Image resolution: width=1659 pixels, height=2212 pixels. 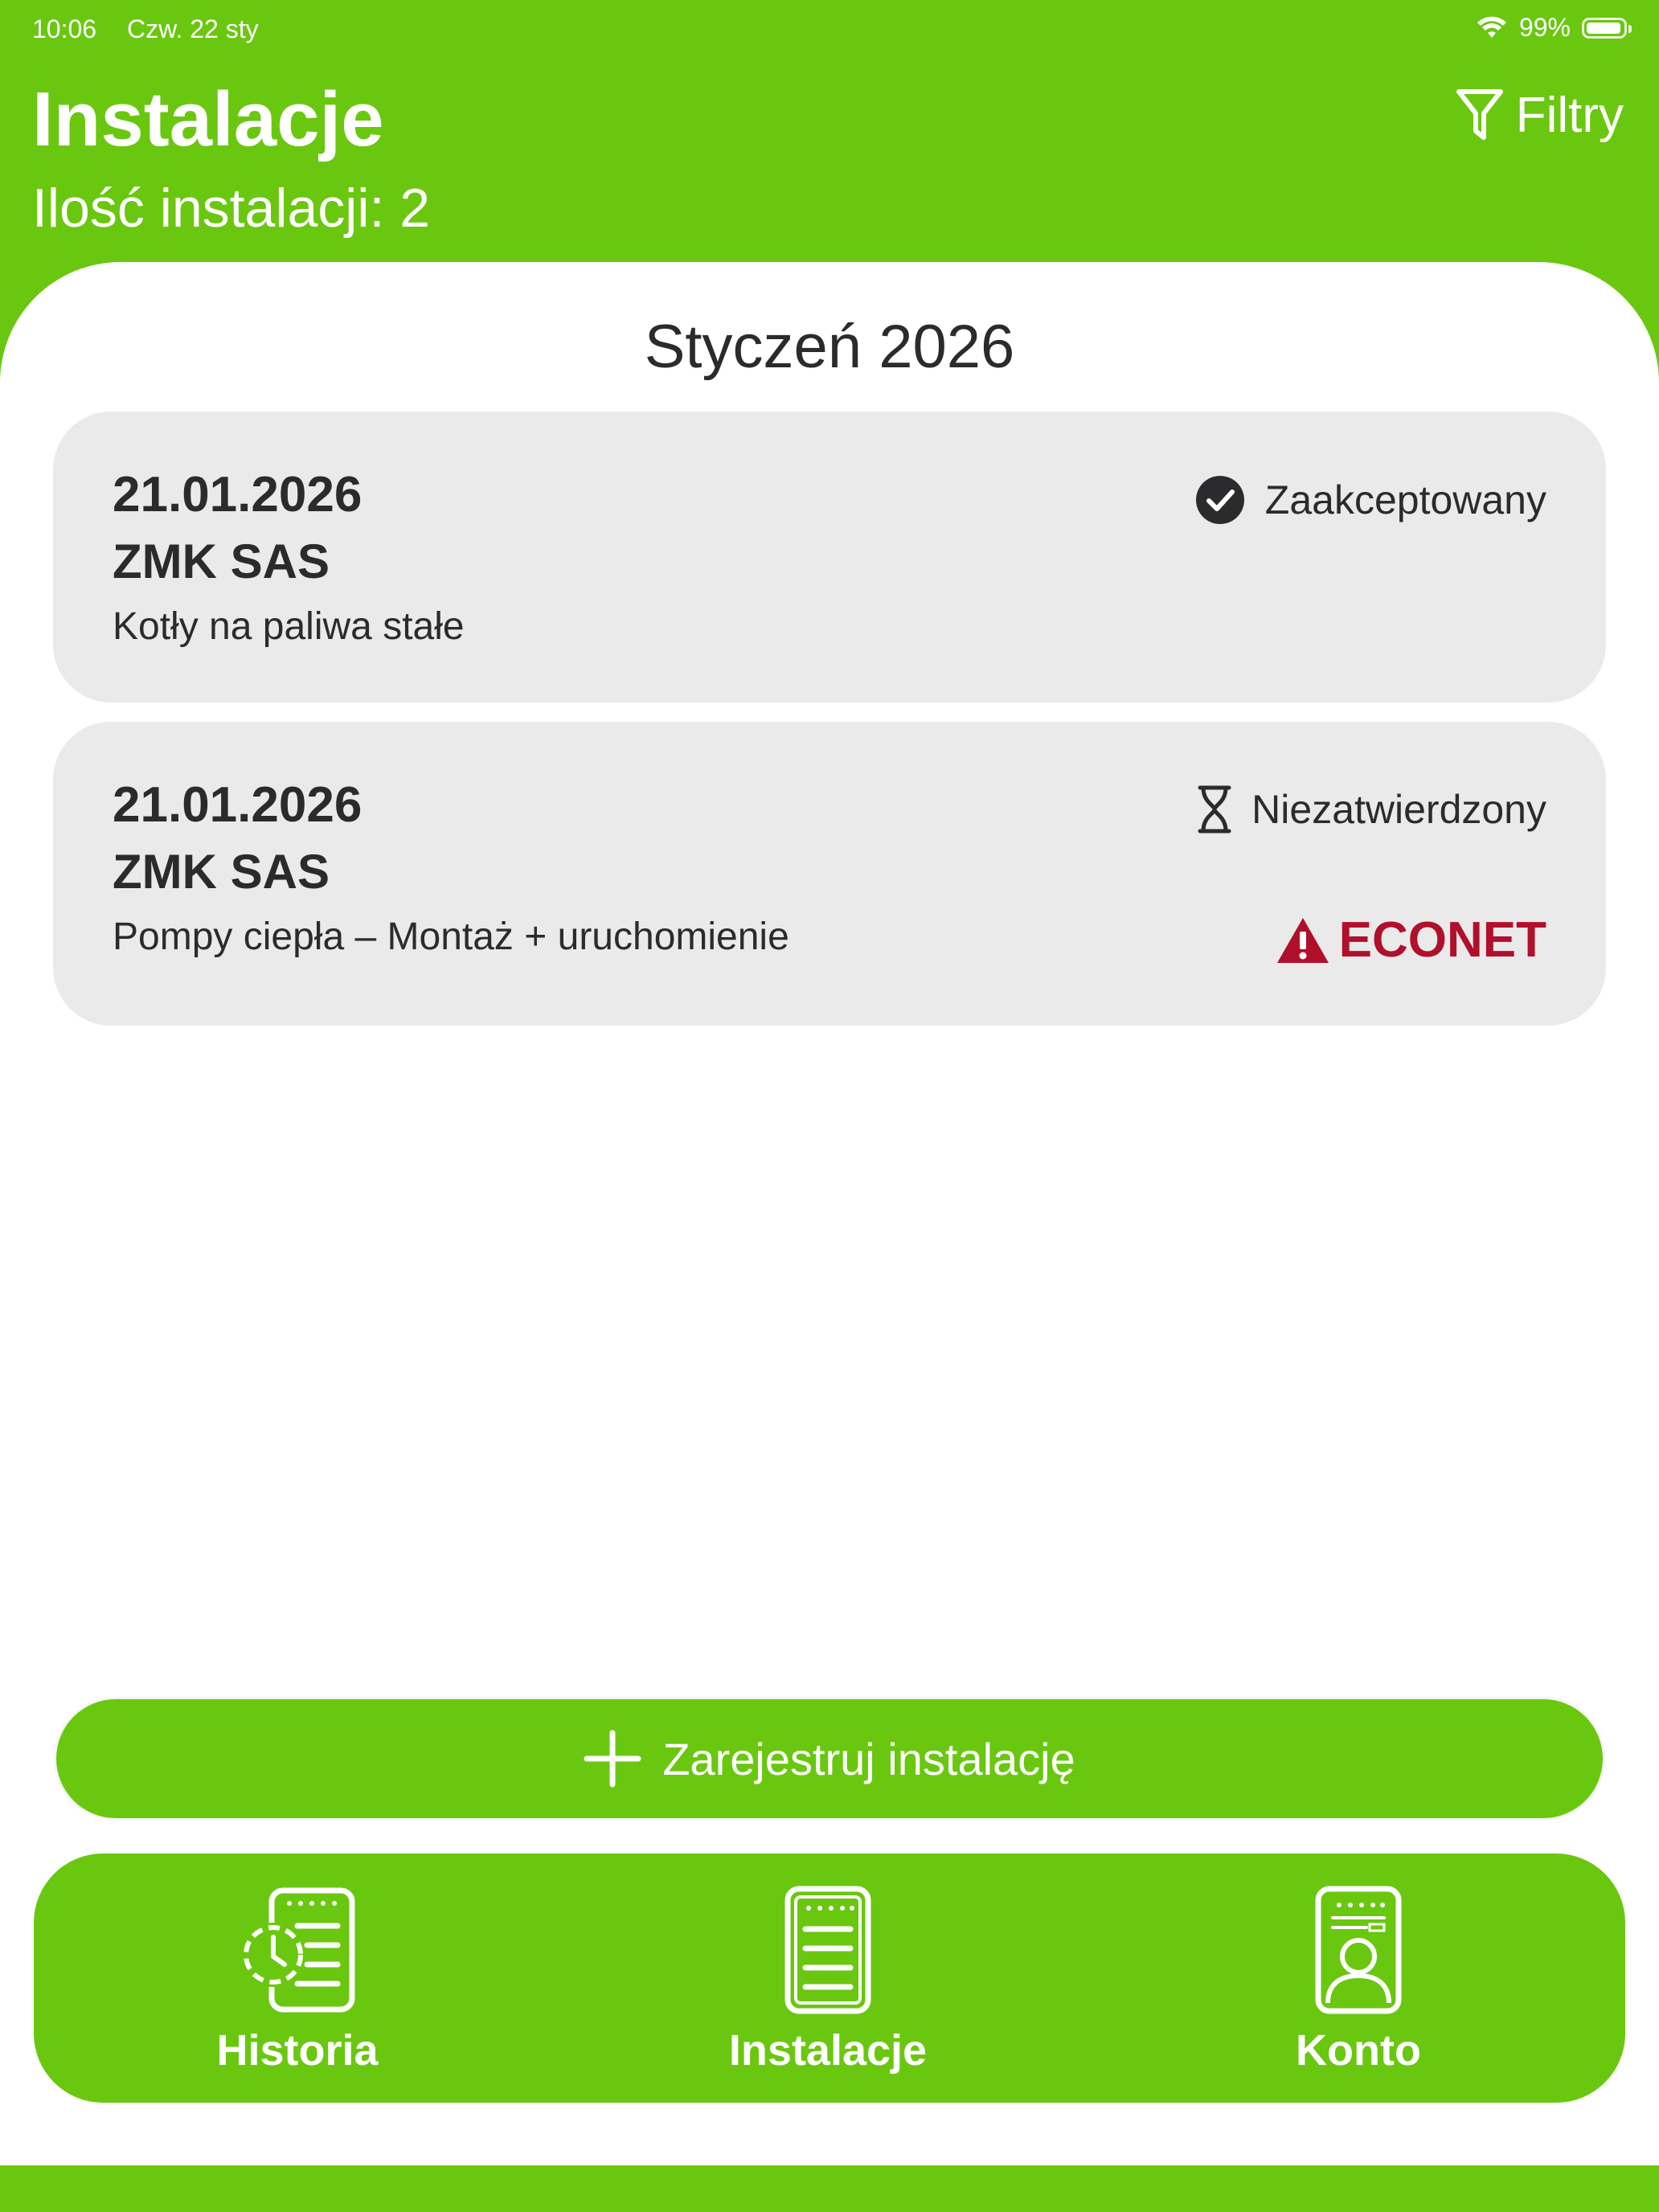 I want to click on status-time: 10:06, so click(x=64, y=28).